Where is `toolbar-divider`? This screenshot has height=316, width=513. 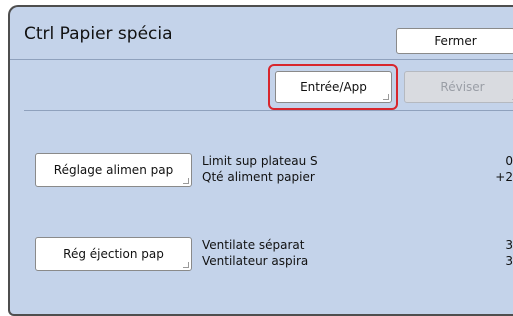 toolbar-divider is located at coordinates (268, 110).